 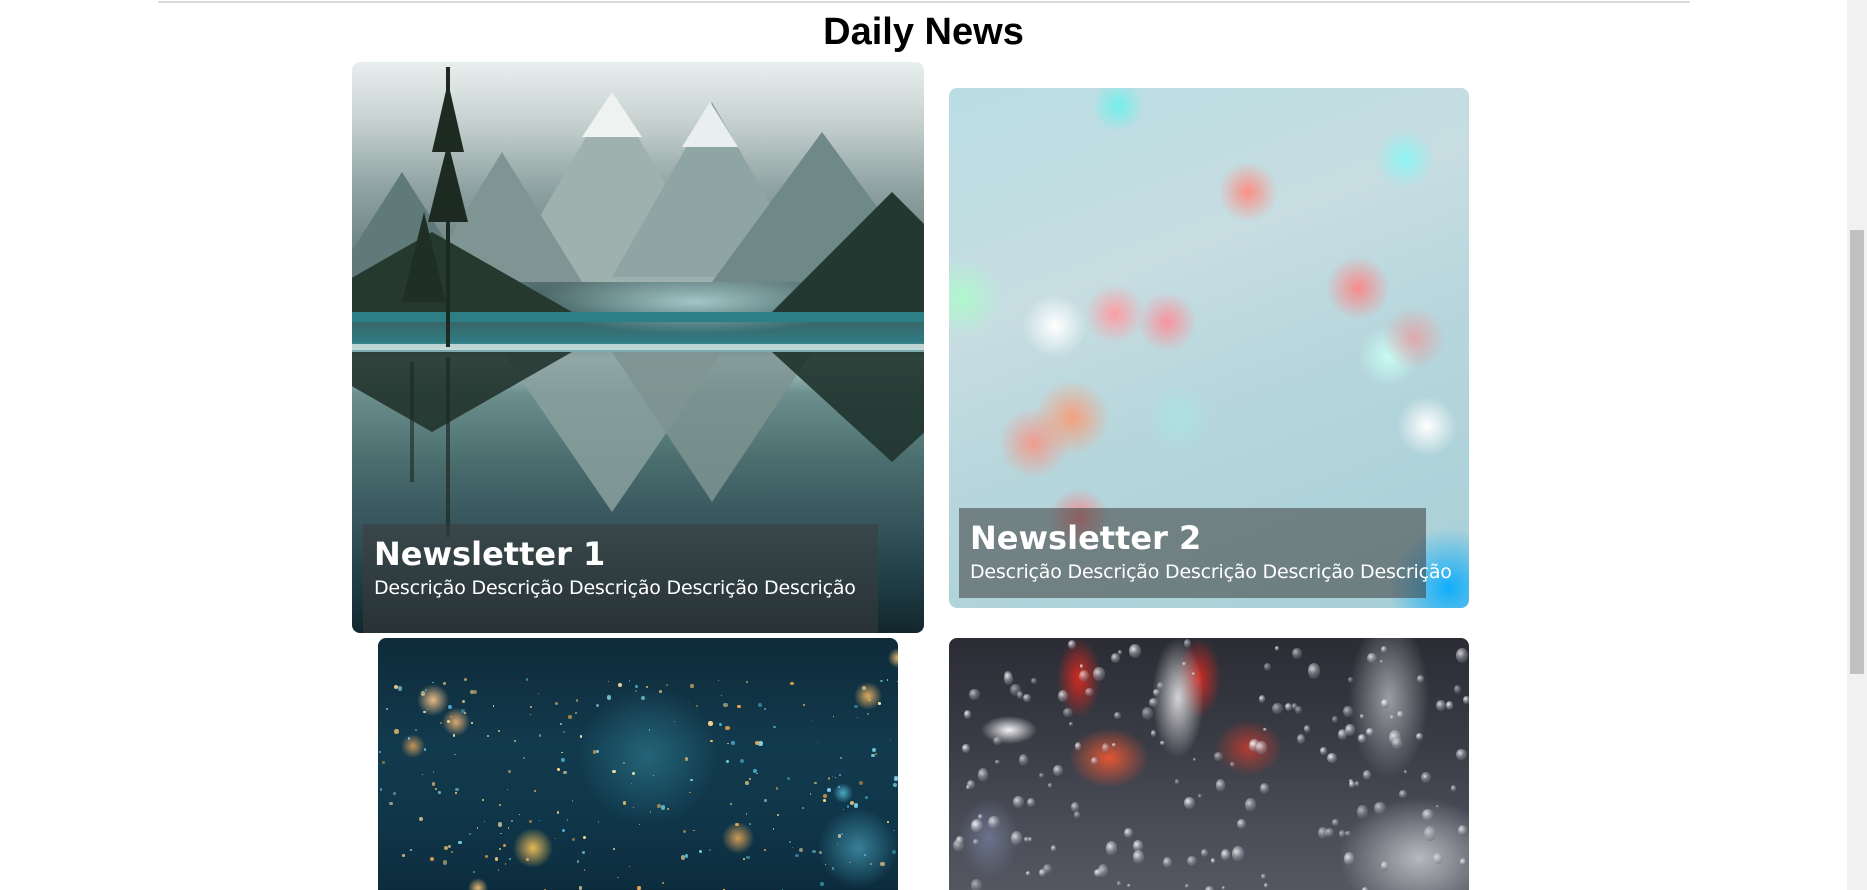 I want to click on vertical-scrollbar, so click(x=1857, y=445).